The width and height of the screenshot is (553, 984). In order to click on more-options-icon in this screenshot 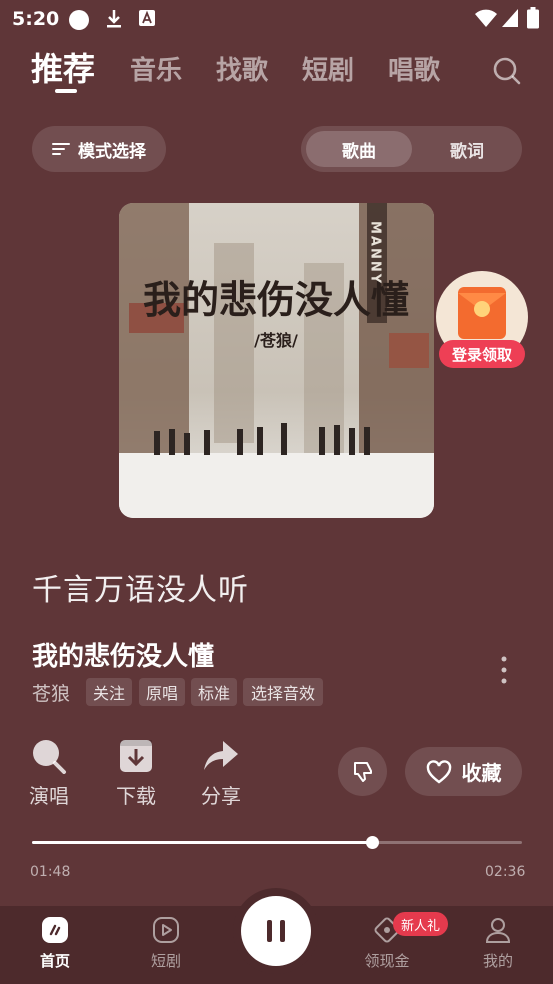, I will do `click(504, 670)`.